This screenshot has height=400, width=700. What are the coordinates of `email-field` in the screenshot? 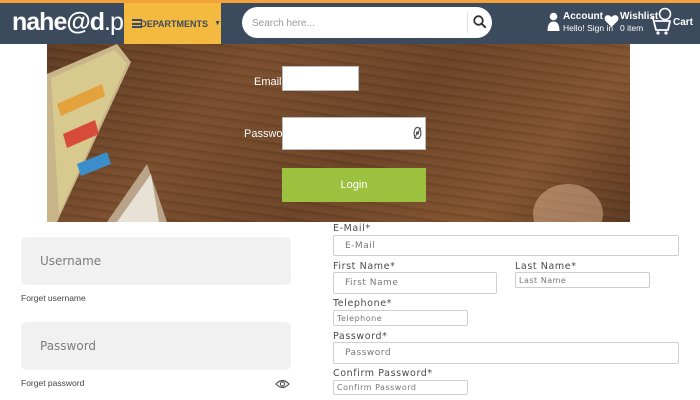 It's located at (506, 245).